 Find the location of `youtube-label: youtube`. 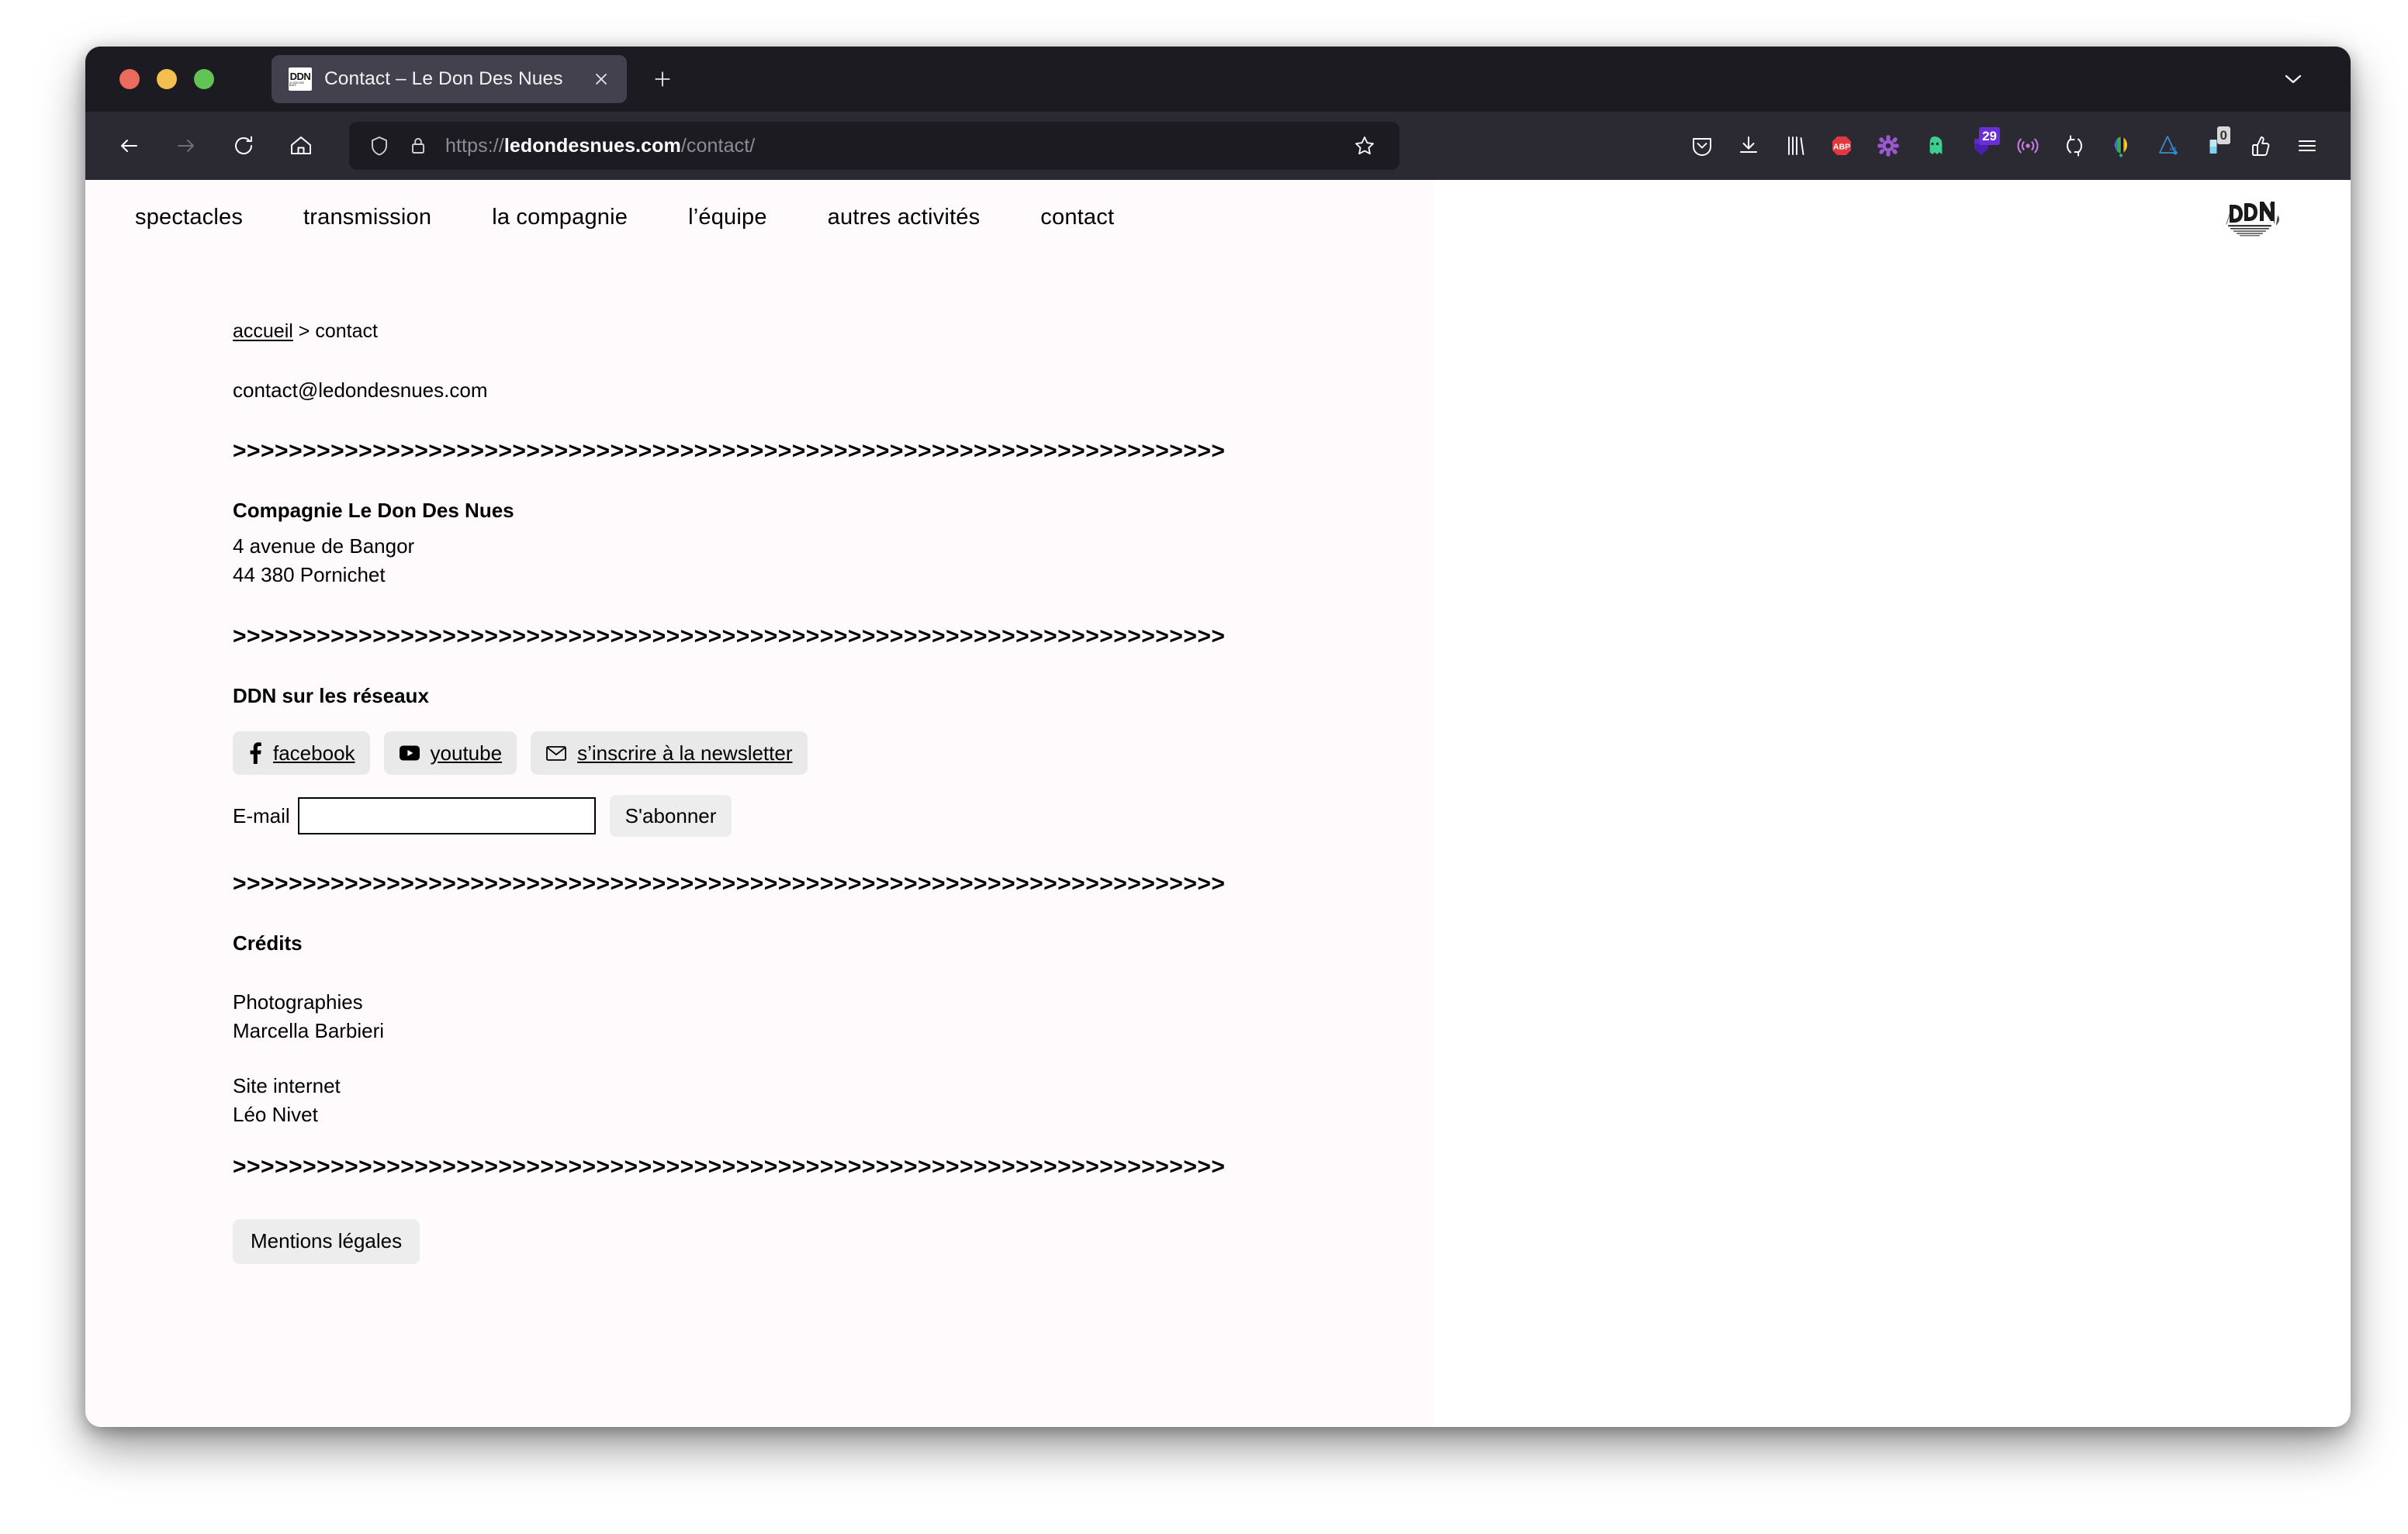

youtube-label: youtube is located at coordinates (467, 753).